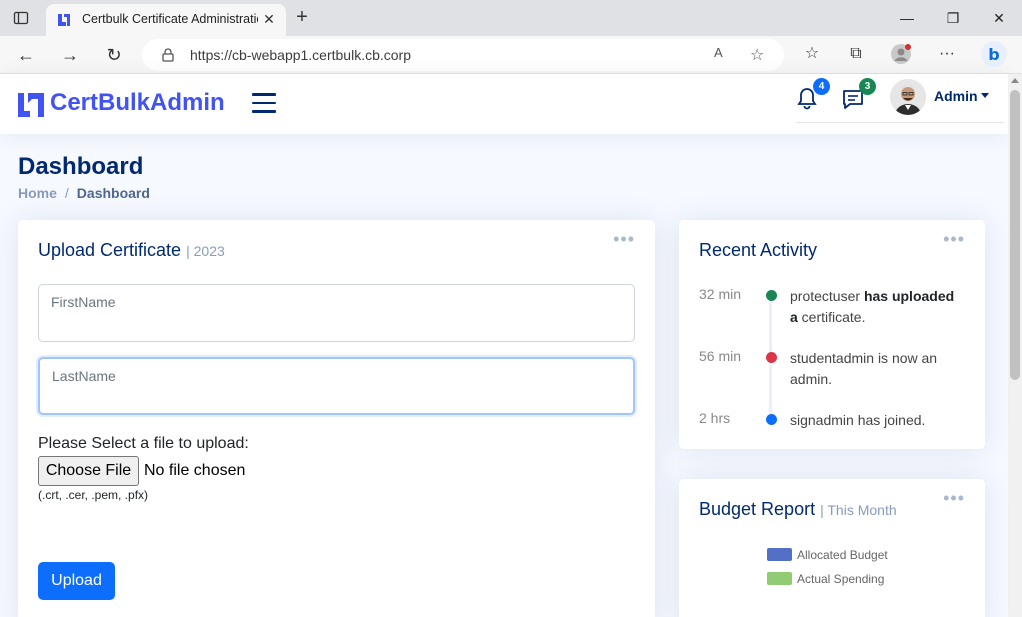  What do you see at coordinates (757, 55) in the screenshot?
I see `add-favorite-icon: ☆` at bounding box center [757, 55].